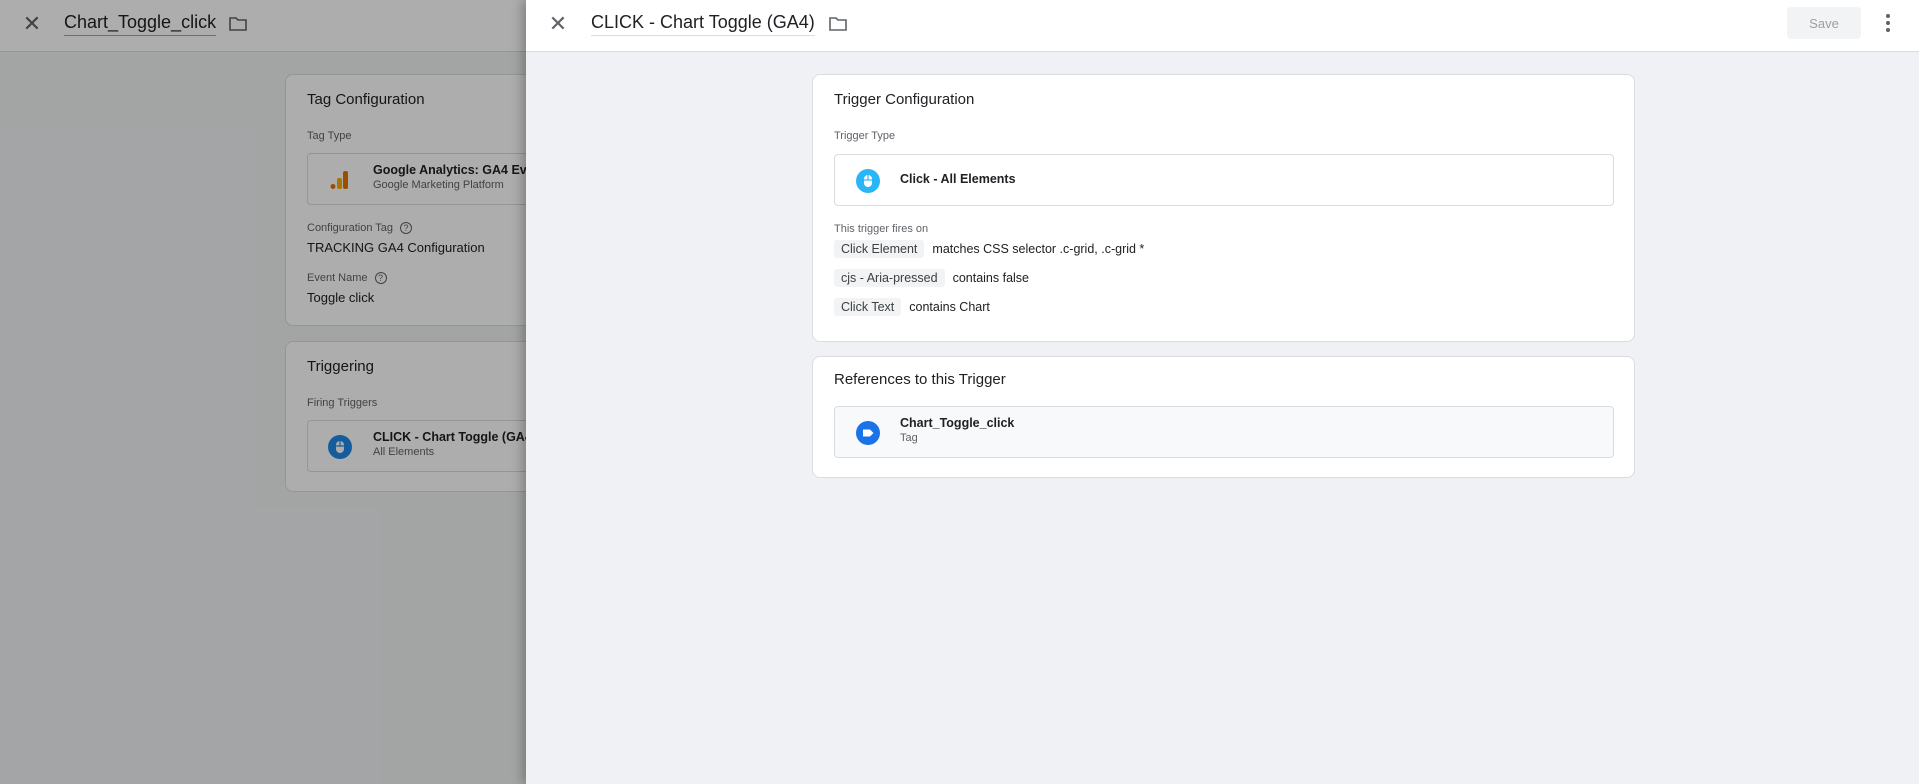 The height and width of the screenshot is (784, 1919). Describe the element at coordinates (879, 249) in the screenshot. I see `condition-variable-chip: Click Element` at that location.